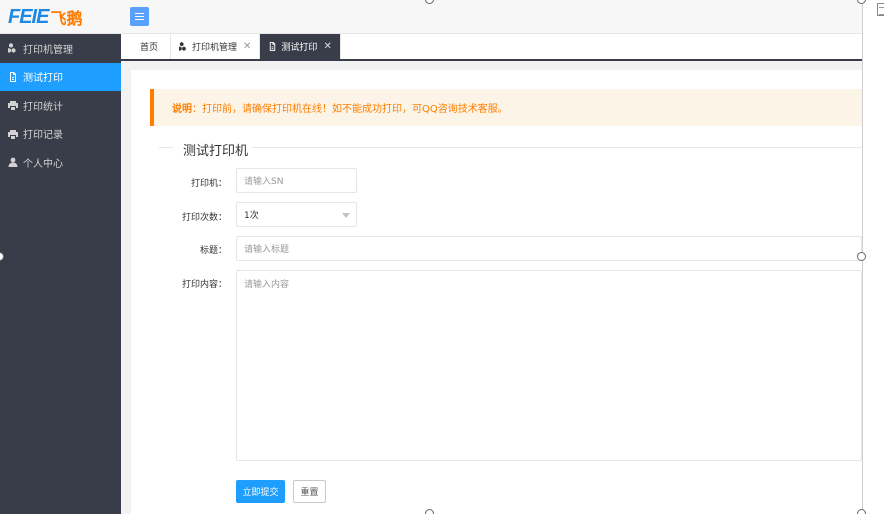 The height and width of the screenshot is (514, 884). I want to click on sidebar: 打印机管理 测试打印 打印统计 打印记录 个人中心, so click(60, 274).